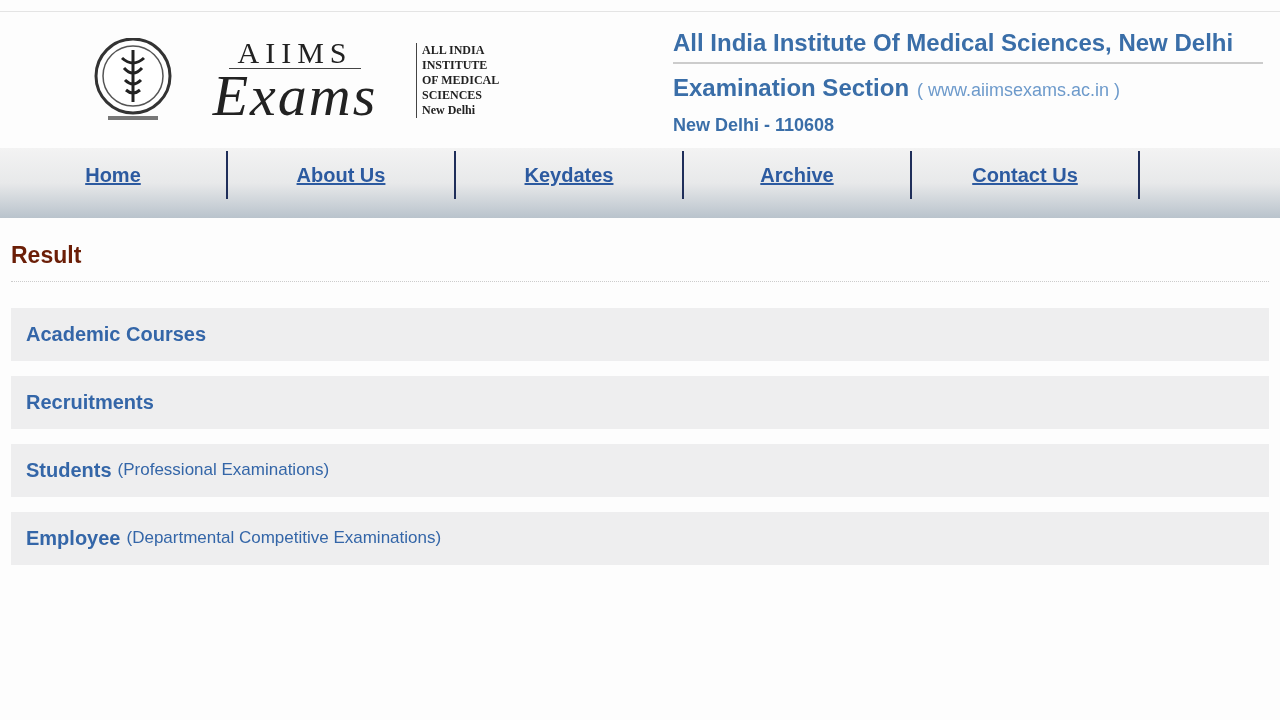 The image size is (1280, 720). Describe the element at coordinates (754, 125) in the screenshot. I see `address-text: New Delhi - 110608` at that location.